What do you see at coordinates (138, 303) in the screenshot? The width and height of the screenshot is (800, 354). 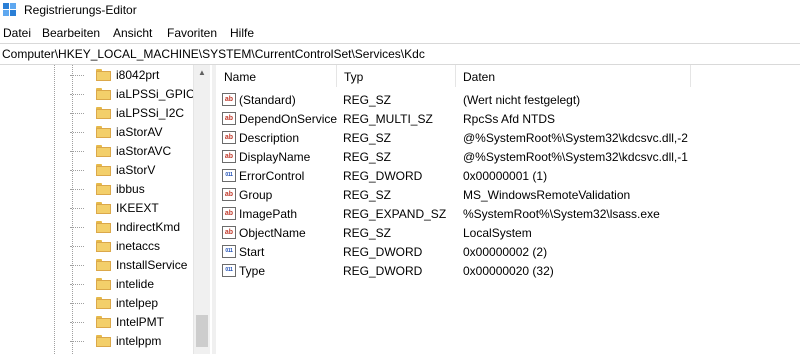 I see `tree-item: intelpep` at bounding box center [138, 303].